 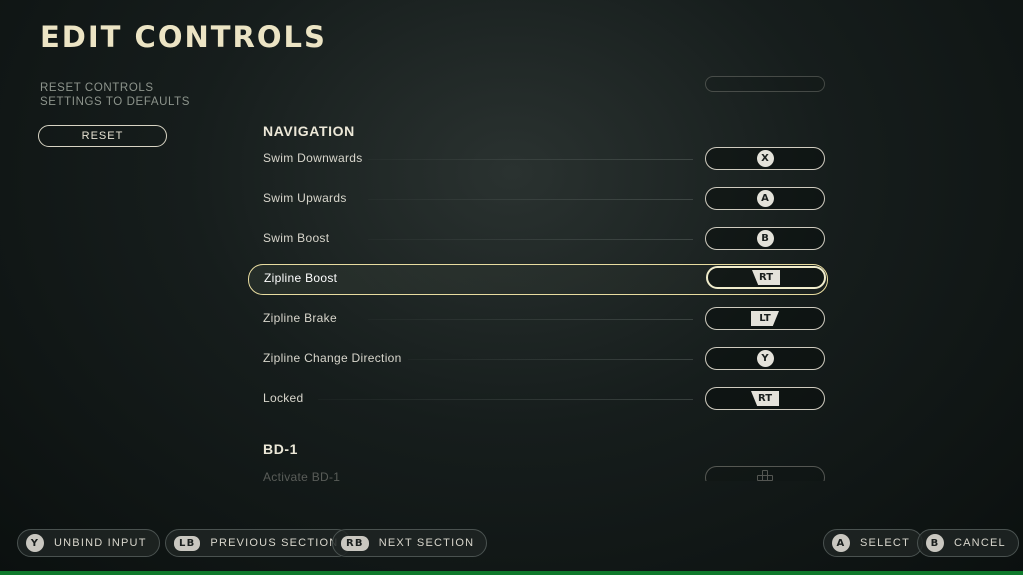 I want to click on reset-description-line2: SETTINGS TO DEFAULTS, so click(x=115, y=102).